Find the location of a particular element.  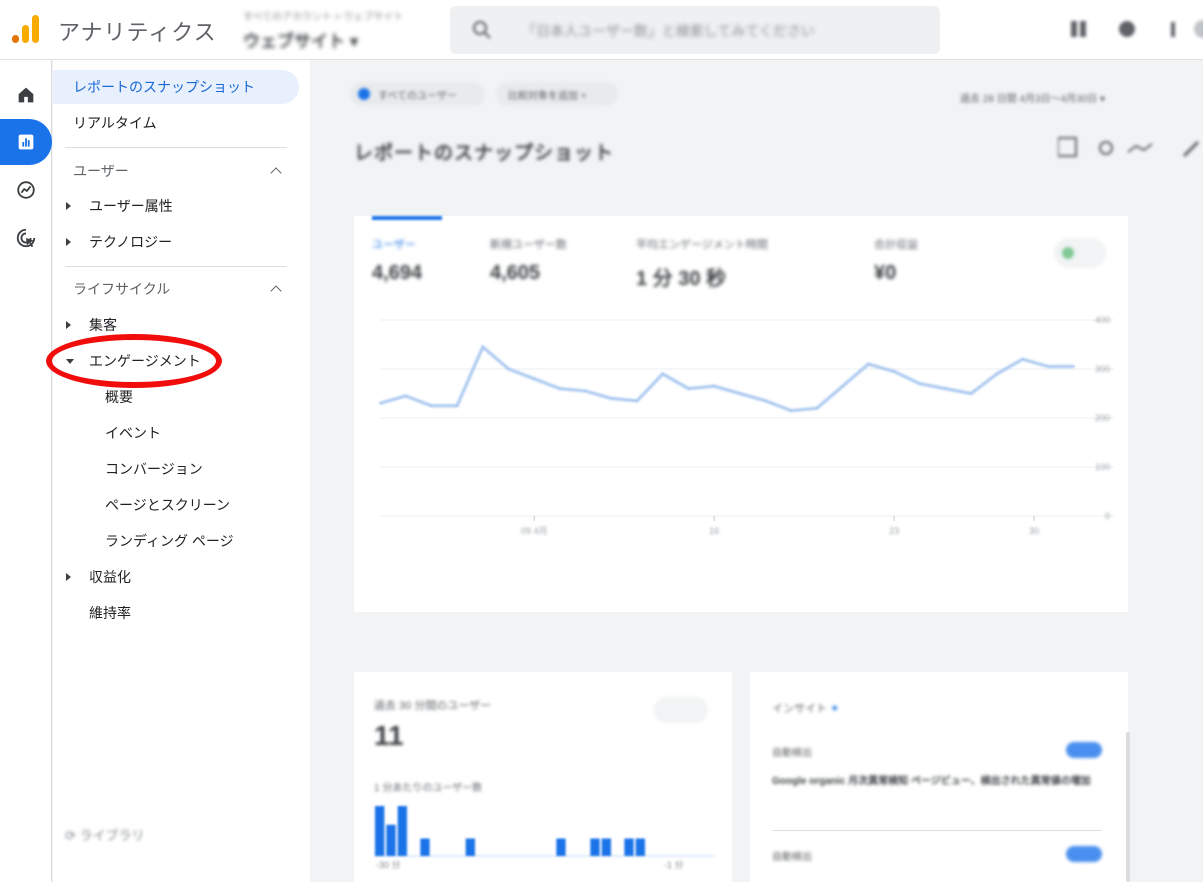

realtime-card: 過去 30 分間のユーザー 11 1 分あたりのユーザー数 -30 分 -1 分 is located at coordinates (543, 777).